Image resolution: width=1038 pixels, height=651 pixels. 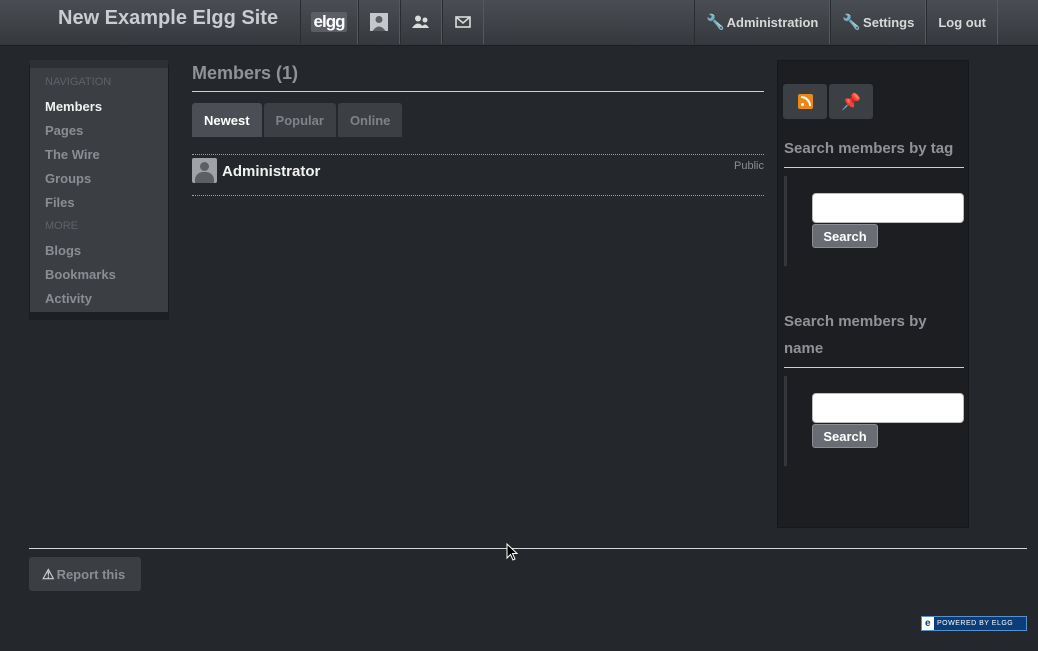 I want to click on rss-button, so click(x=805, y=101).